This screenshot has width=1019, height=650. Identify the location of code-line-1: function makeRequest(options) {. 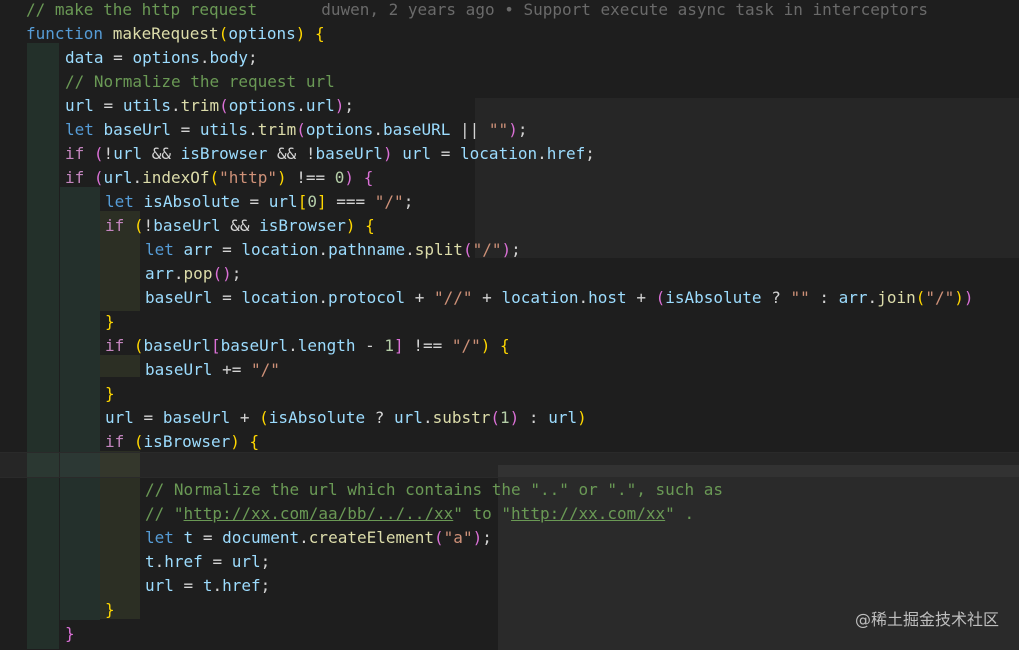
(175, 34).